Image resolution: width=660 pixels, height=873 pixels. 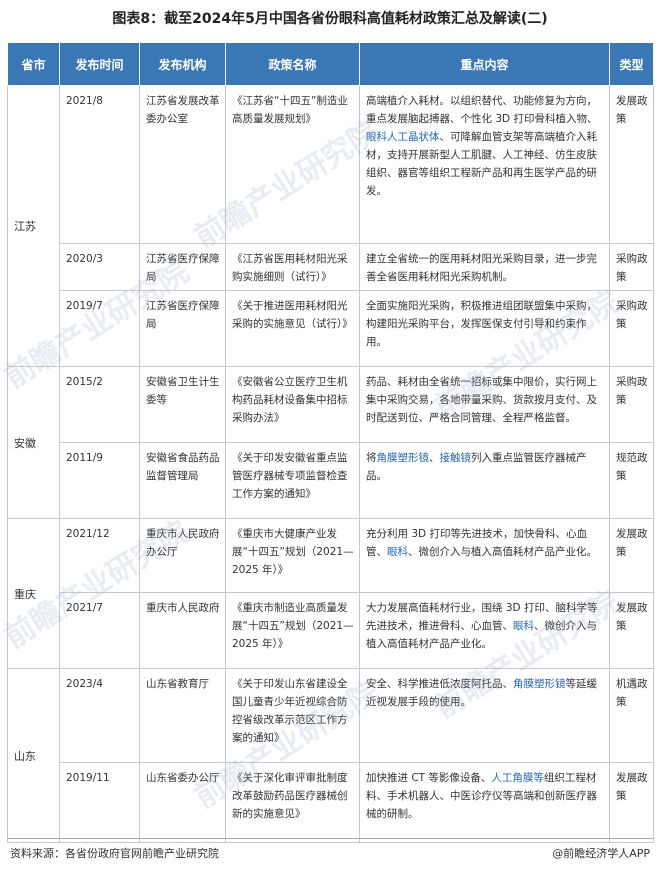 I want to click on highlighted-term: 接触镜, so click(x=455, y=458).